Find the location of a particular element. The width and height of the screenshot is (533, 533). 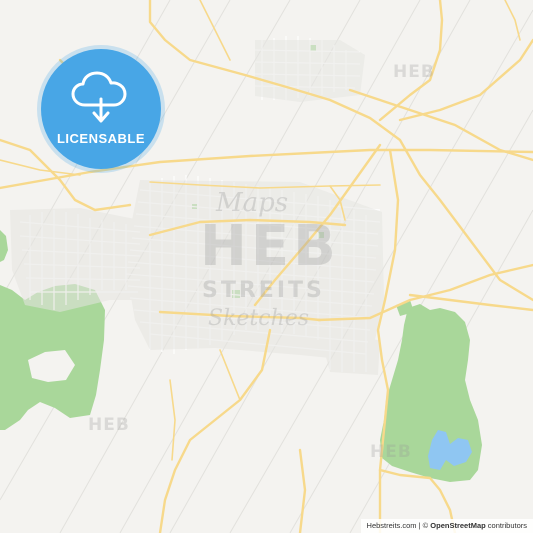

cloud-download-icon is located at coordinates (99, 97).